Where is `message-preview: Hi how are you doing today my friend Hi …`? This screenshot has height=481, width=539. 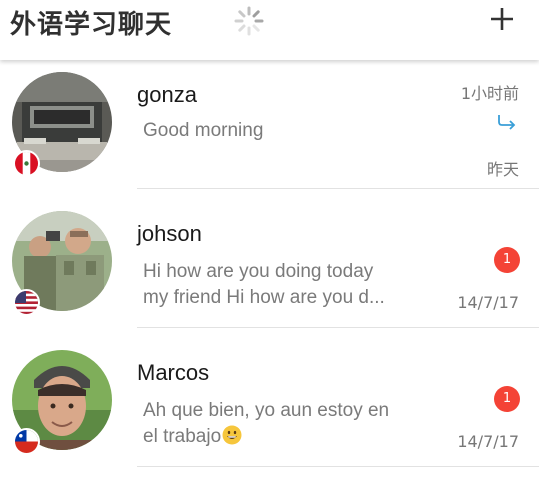
message-preview: Hi how are you doing today my friend Hi … is located at coordinates (283, 285).